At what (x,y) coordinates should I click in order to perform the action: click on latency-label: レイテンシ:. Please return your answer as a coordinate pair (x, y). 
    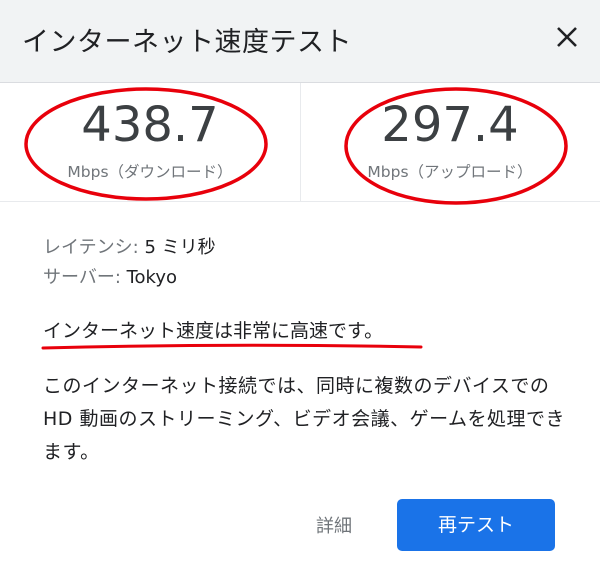
    Looking at the image, I should click on (94, 247).